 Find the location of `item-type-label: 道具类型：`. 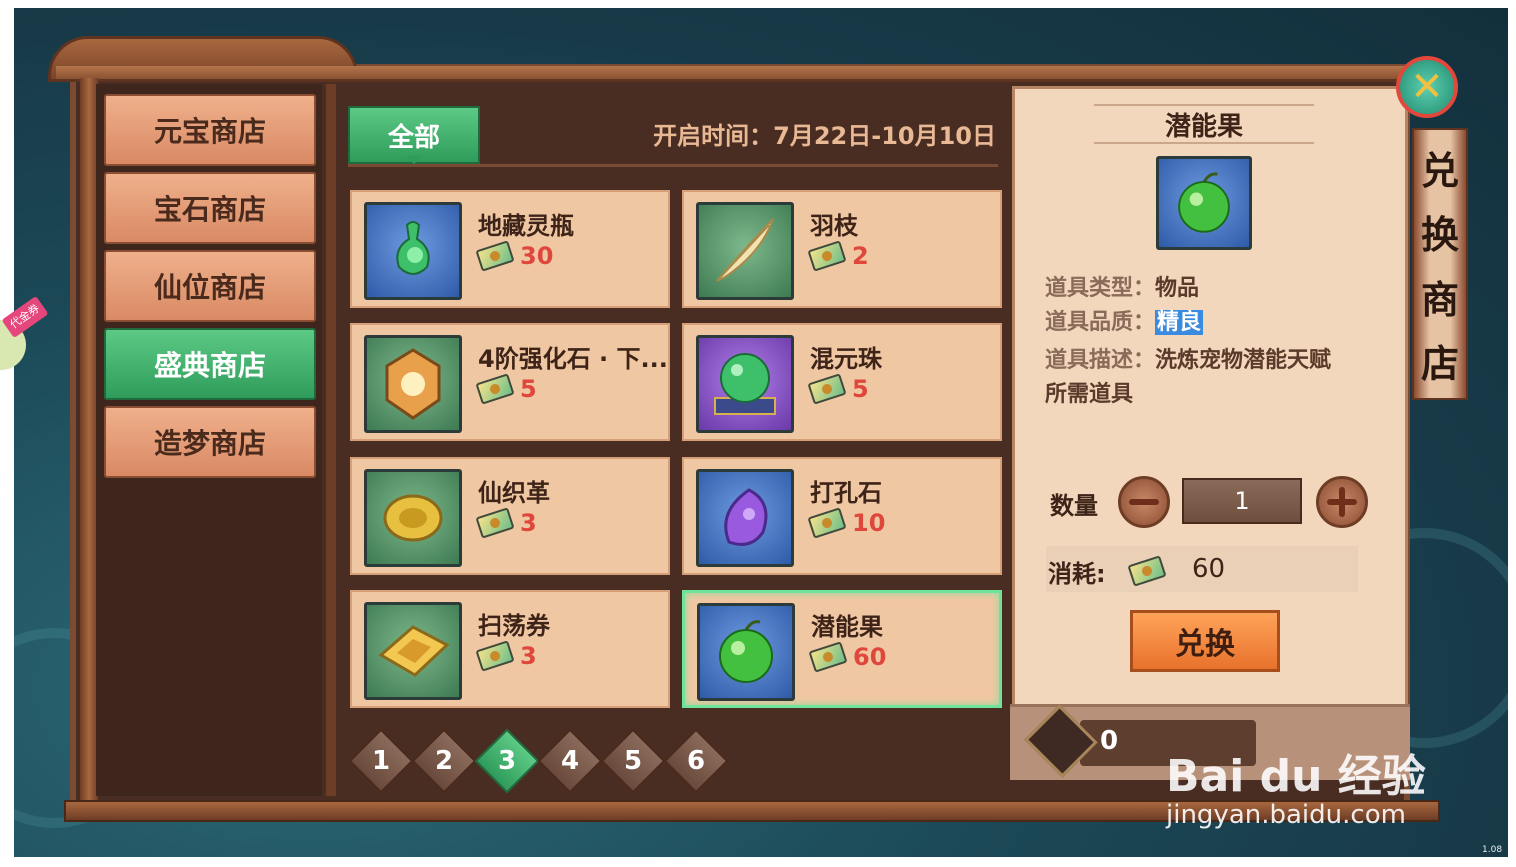

item-type-label: 道具类型： is located at coordinates (1100, 288).